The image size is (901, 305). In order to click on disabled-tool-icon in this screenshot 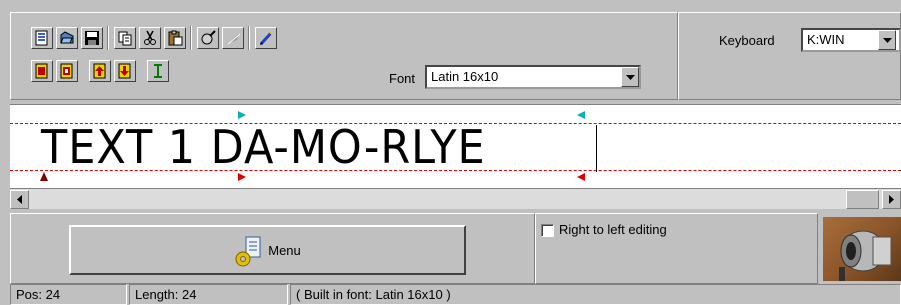, I will do `click(233, 38)`.